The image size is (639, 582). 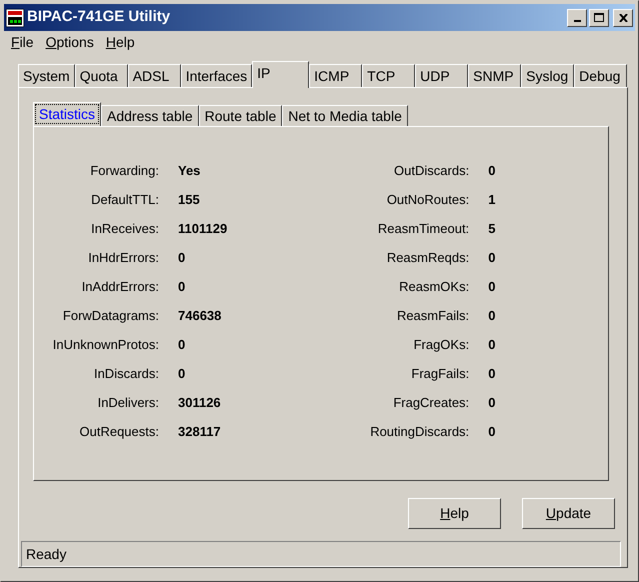 What do you see at coordinates (547, 75) in the screenshot?
I see `tab: Syslog` at bounding box center [547, 75].